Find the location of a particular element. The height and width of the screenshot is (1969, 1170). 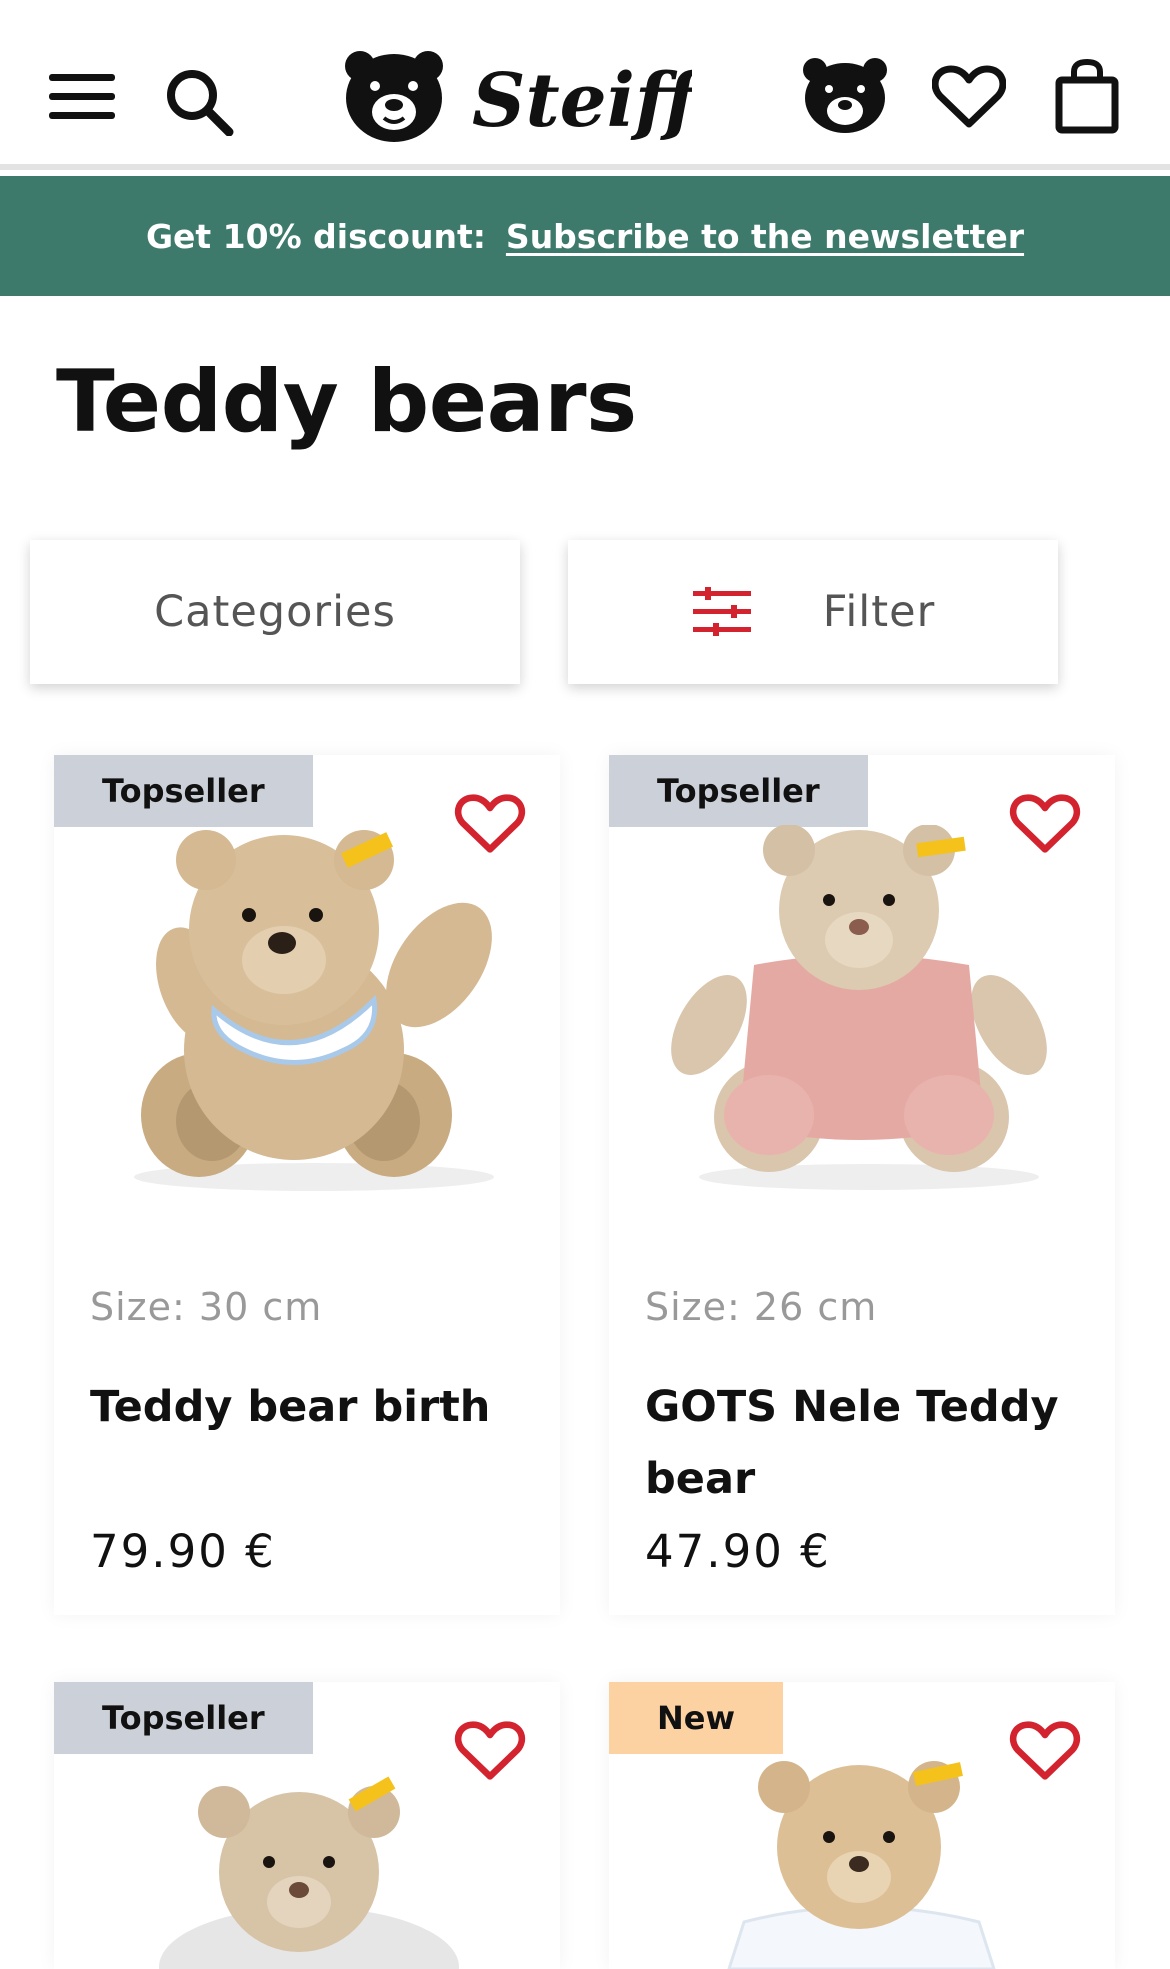

menu-icon is located at coordinates (83, 96).